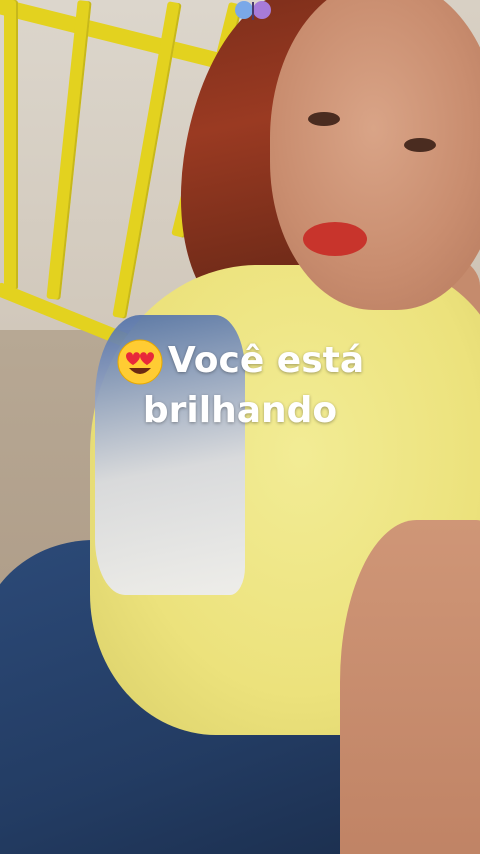 The width and height of the screenshot is (480, 854). What do you see at coordinates (324, 119) in the screenshot?
I see `left-eye` at bounding box center [324, 119].